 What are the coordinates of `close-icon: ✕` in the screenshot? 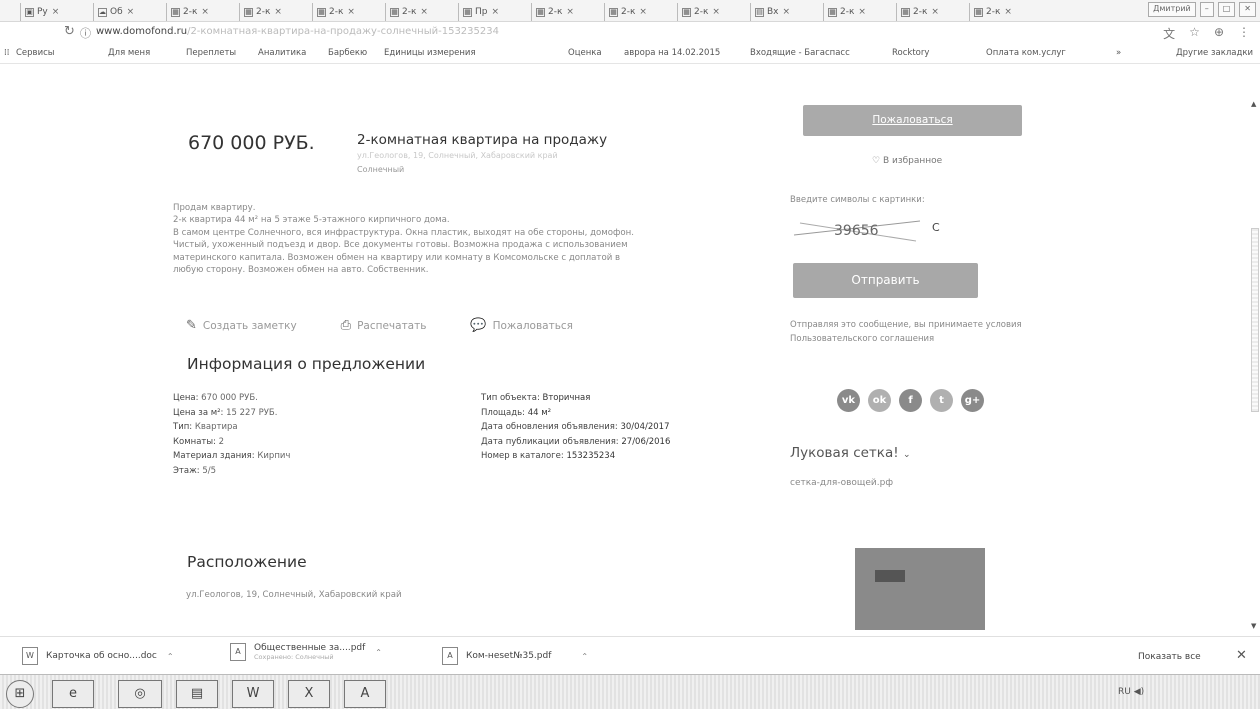 It's located at (1241, 655).